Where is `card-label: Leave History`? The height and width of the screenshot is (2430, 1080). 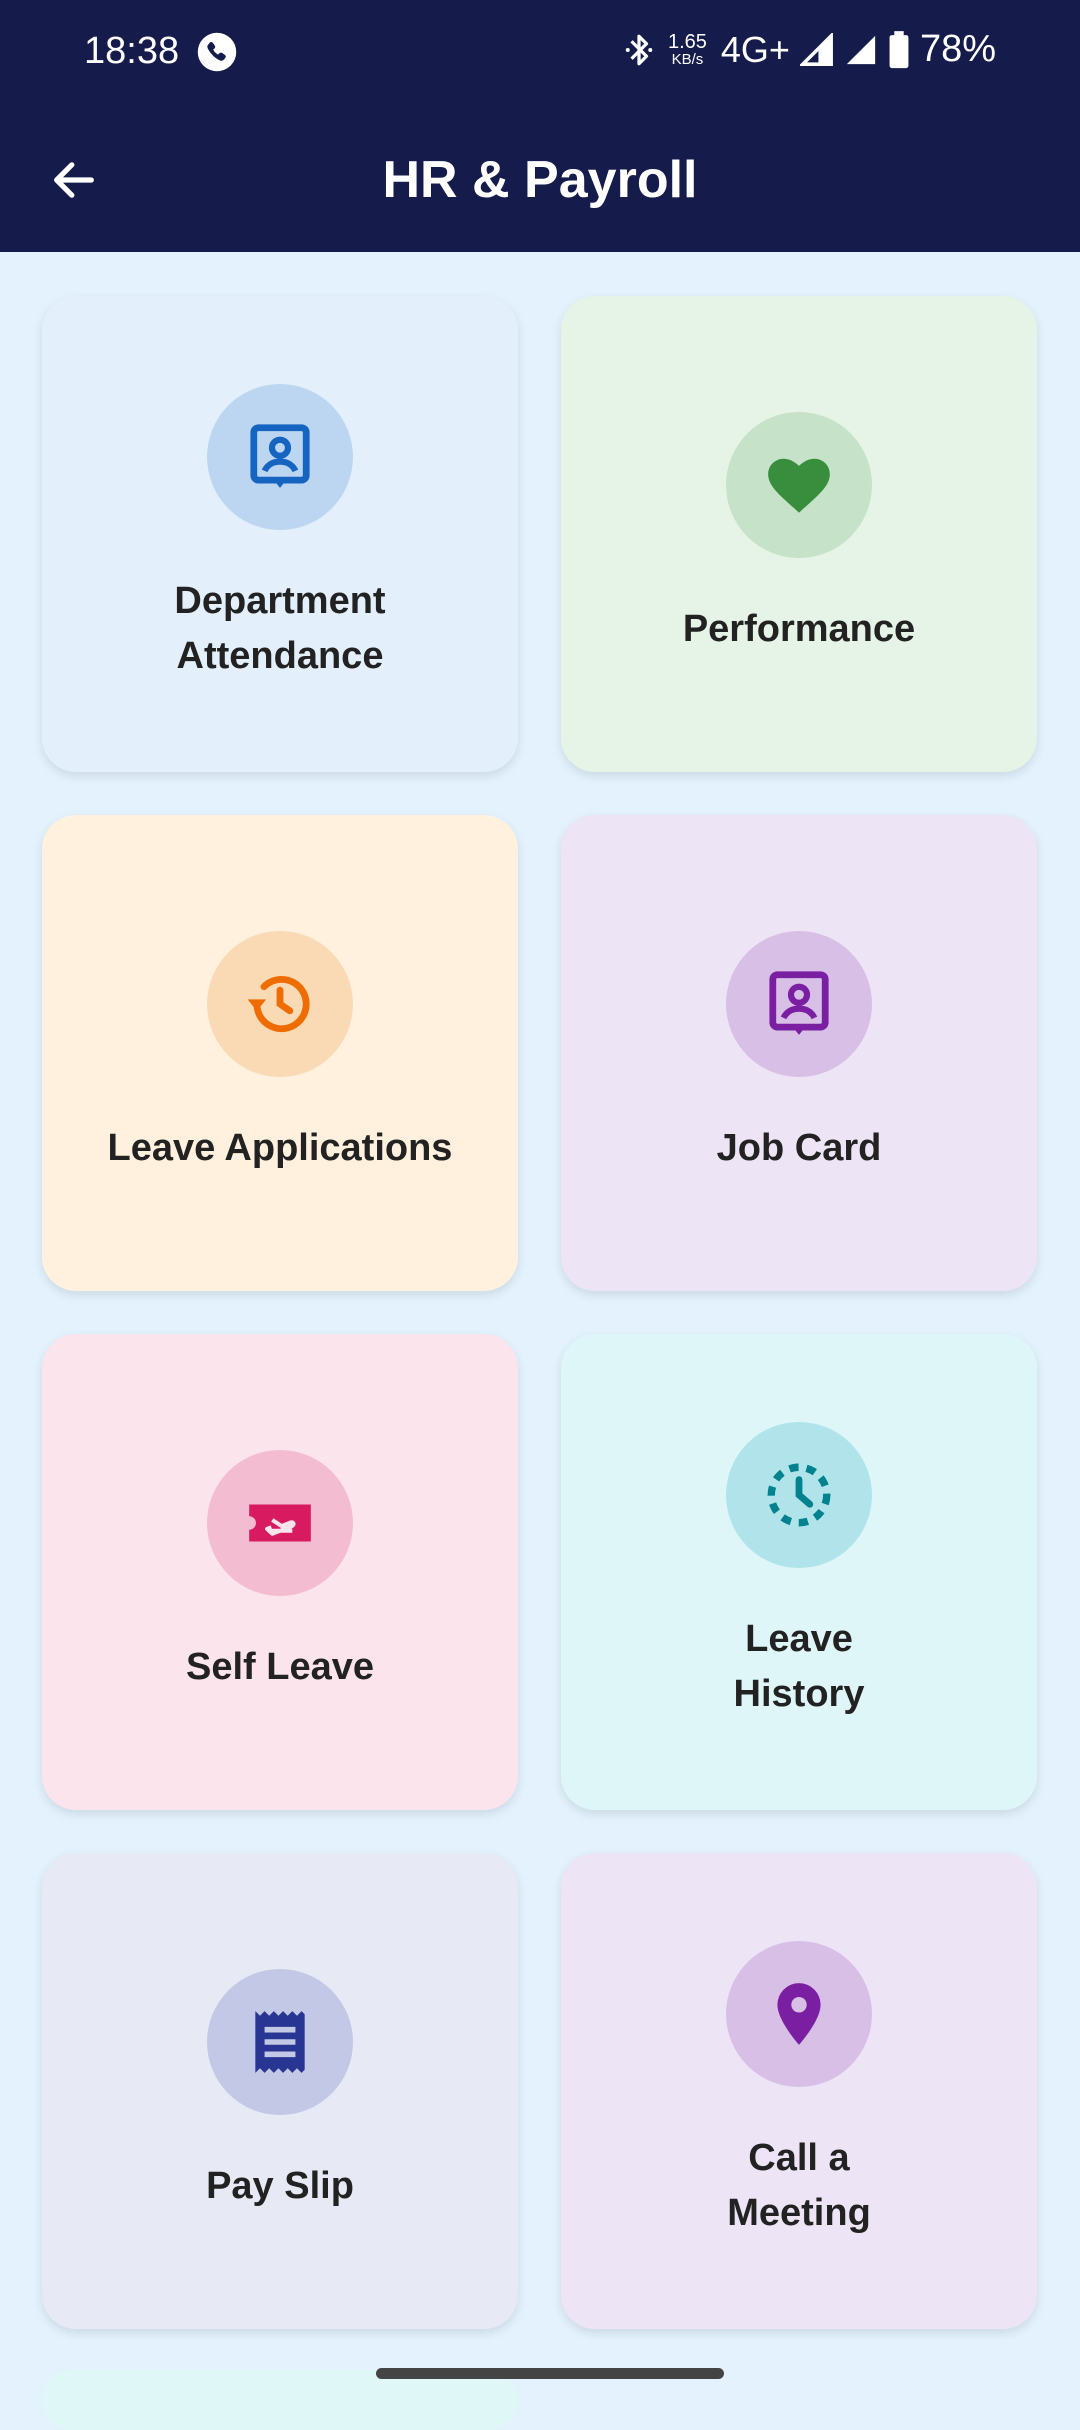 card-label: Leave History is located at coordinates (799, 1666).